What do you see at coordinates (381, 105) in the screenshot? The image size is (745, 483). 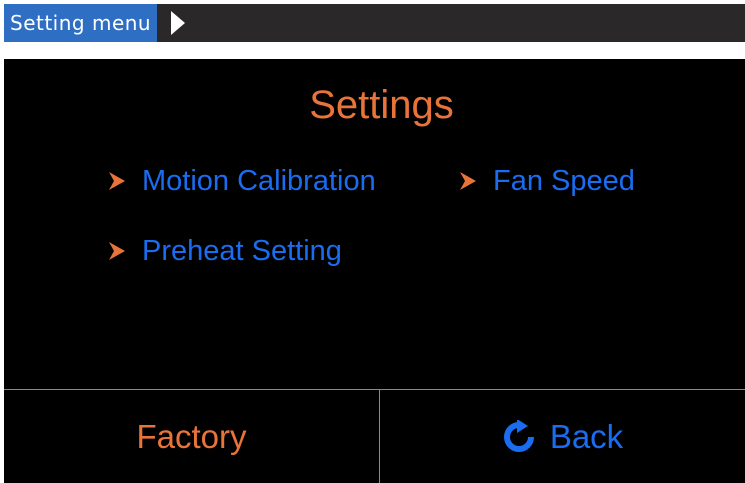 I see `page-title: Settings` at bounding box center [381, 105].